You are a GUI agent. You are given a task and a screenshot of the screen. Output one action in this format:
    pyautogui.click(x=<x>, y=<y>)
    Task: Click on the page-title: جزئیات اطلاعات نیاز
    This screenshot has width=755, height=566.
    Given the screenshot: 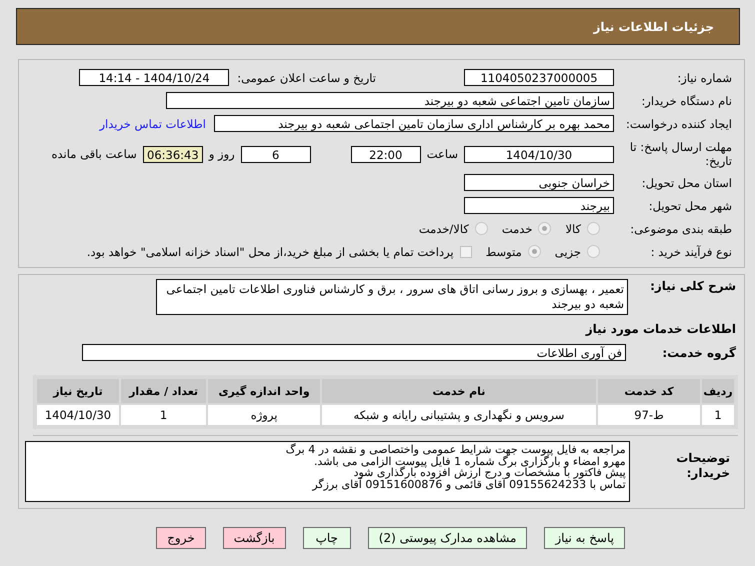 What is the action you would take?
    pyautogui.click(x=653, y=27)
    